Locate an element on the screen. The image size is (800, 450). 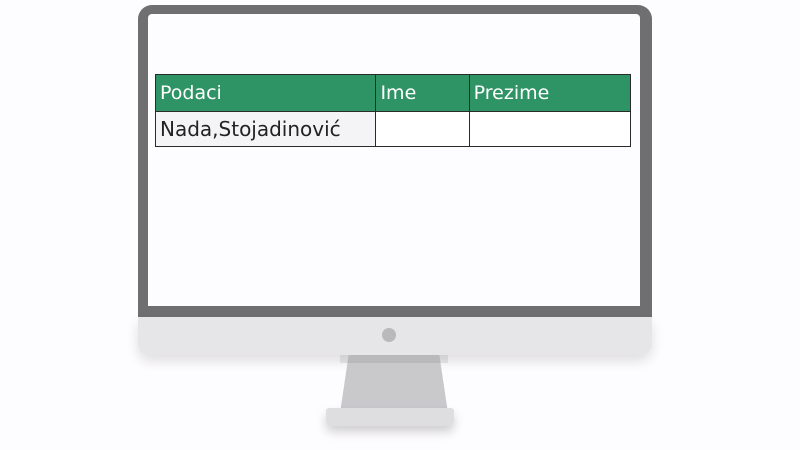
spreadsheet-table: Podaci Ime Prezime Nada,Stojadinović is located at coordinates (393, 110).